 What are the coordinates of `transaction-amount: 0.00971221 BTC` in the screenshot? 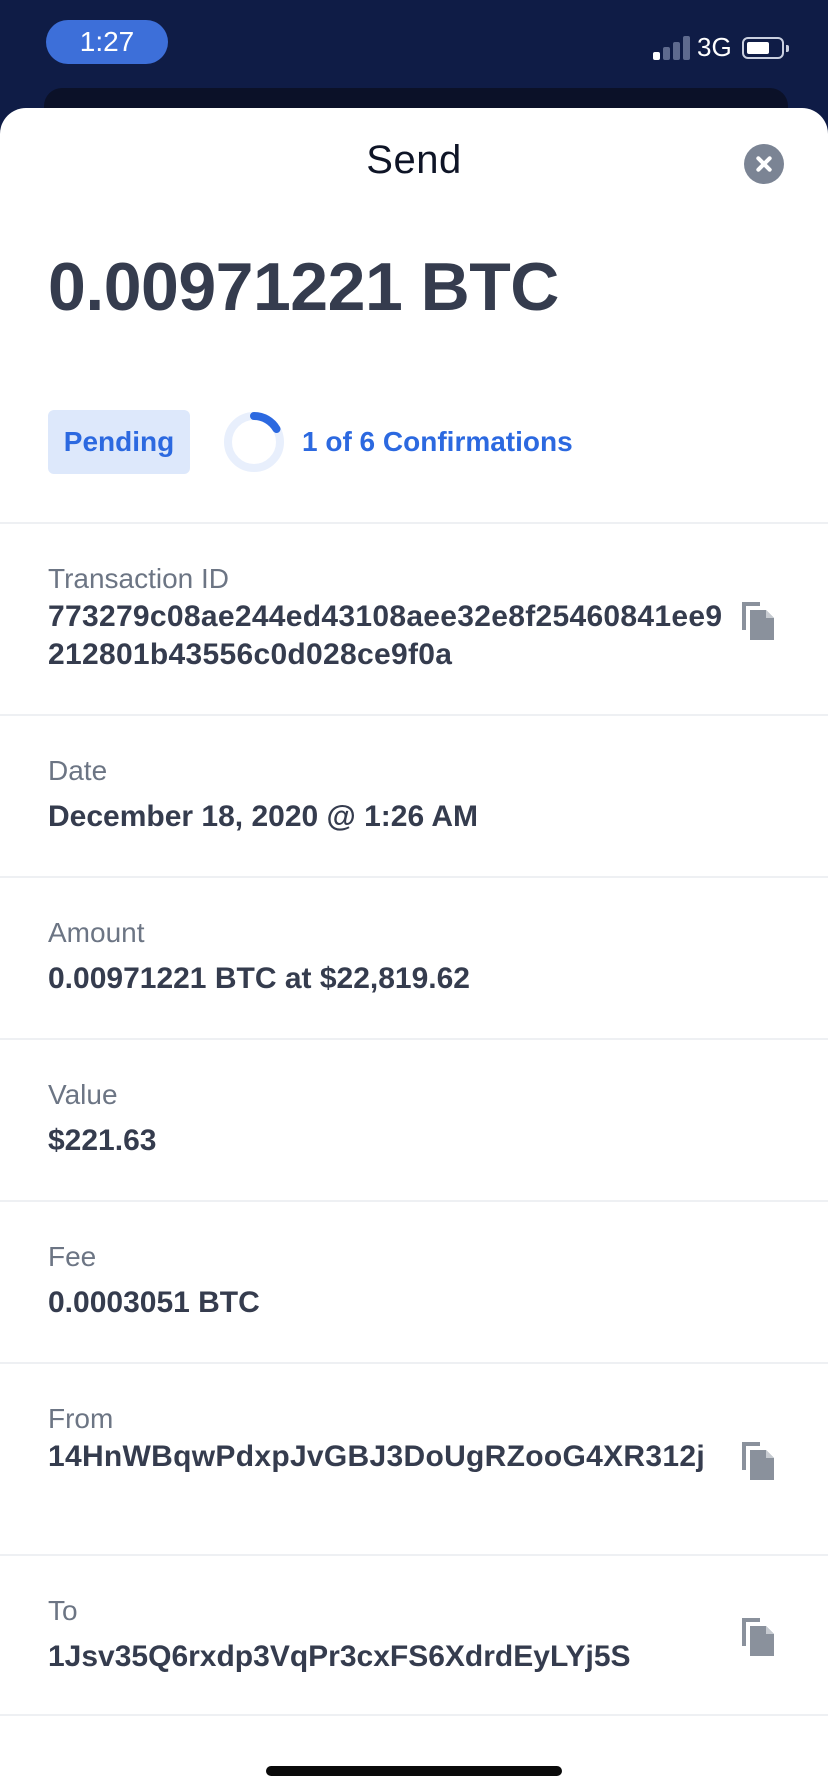 It's located at (303, 287).